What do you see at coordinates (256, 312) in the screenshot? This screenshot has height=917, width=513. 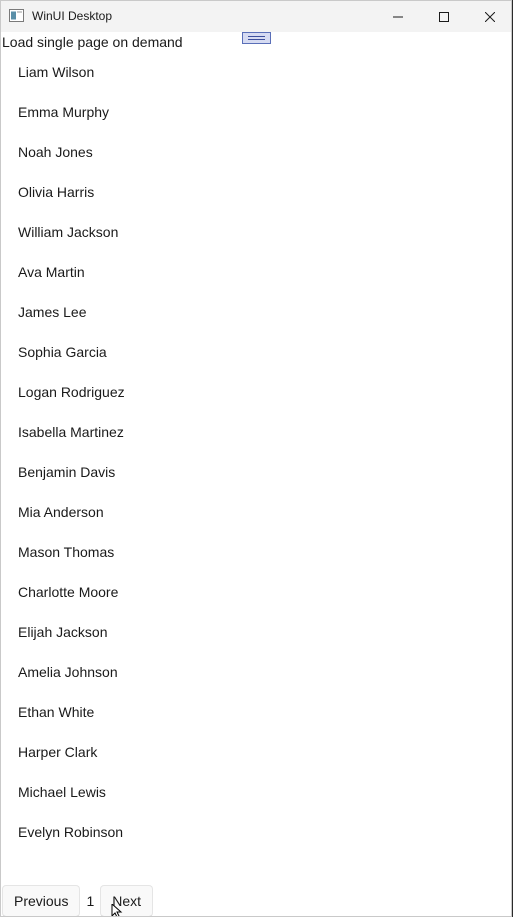 I see `list-item: James Lee` at bounding box center [256, 312].